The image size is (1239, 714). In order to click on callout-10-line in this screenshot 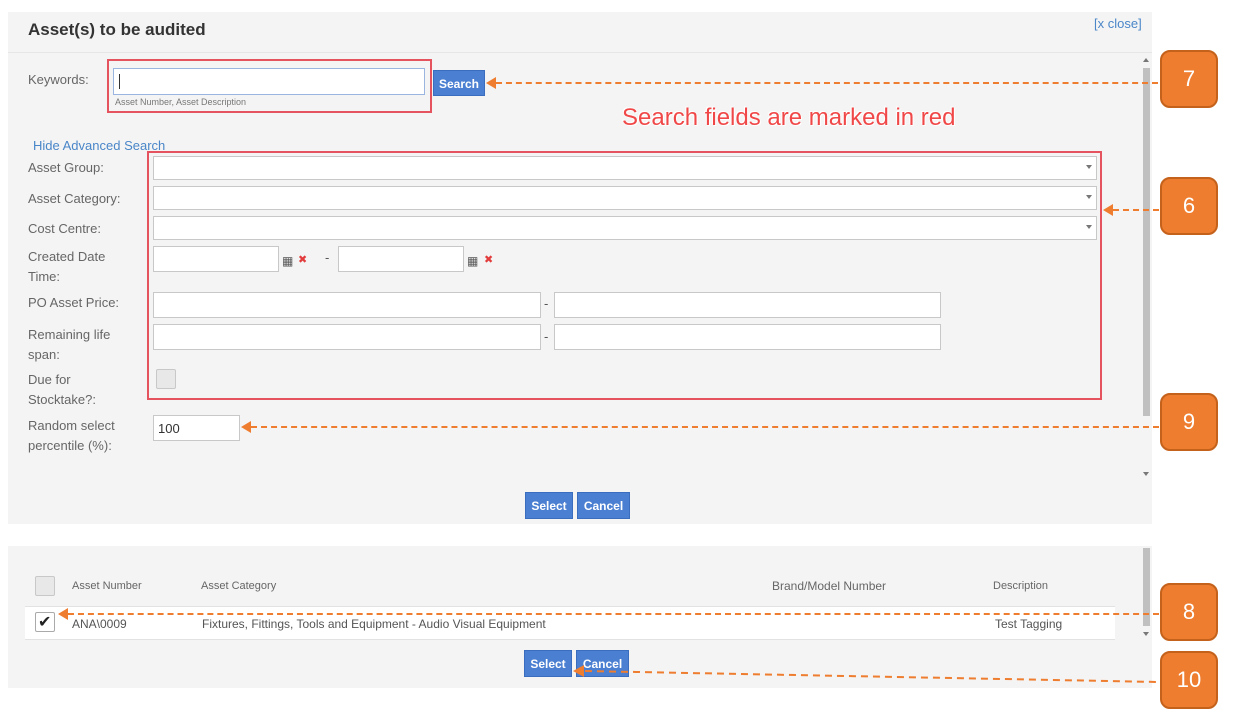, I will do `click(866, 674)`.